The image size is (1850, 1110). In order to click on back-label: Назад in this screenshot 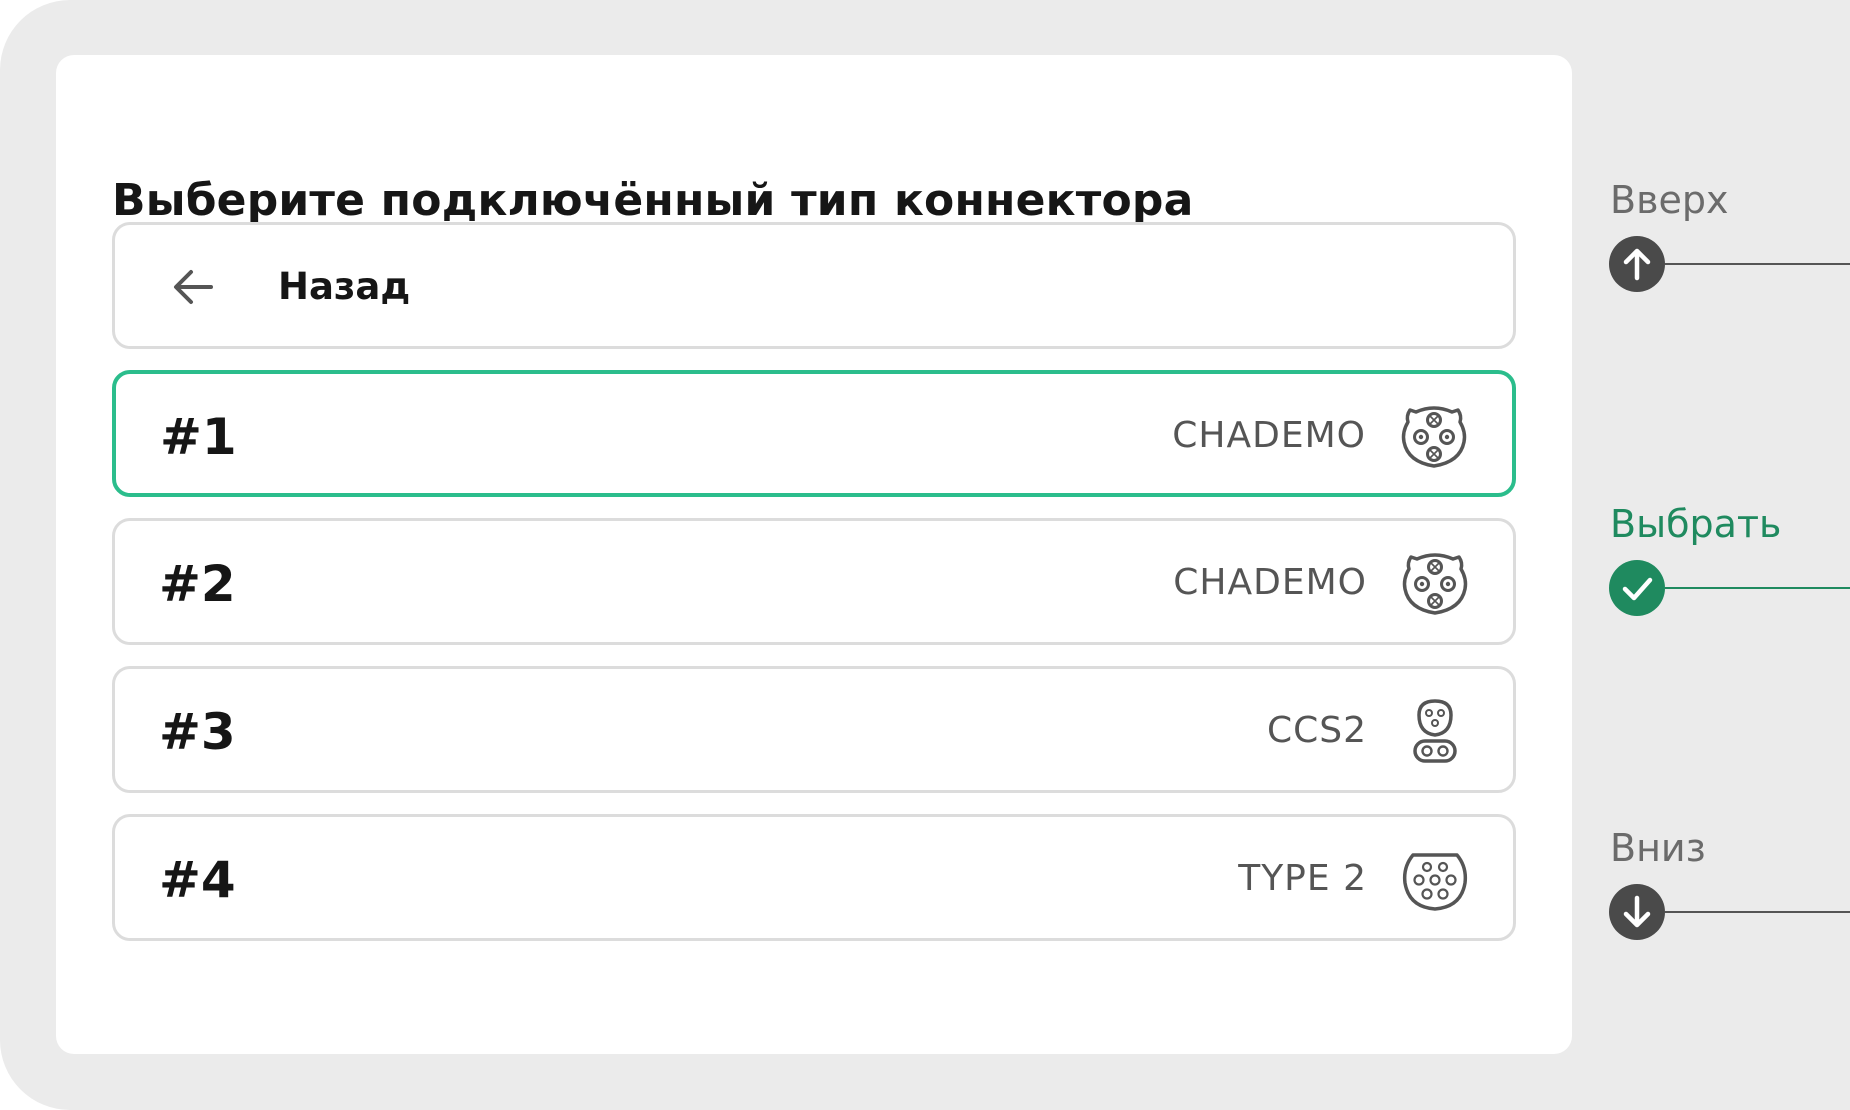, I will do `click(344, 286)`.